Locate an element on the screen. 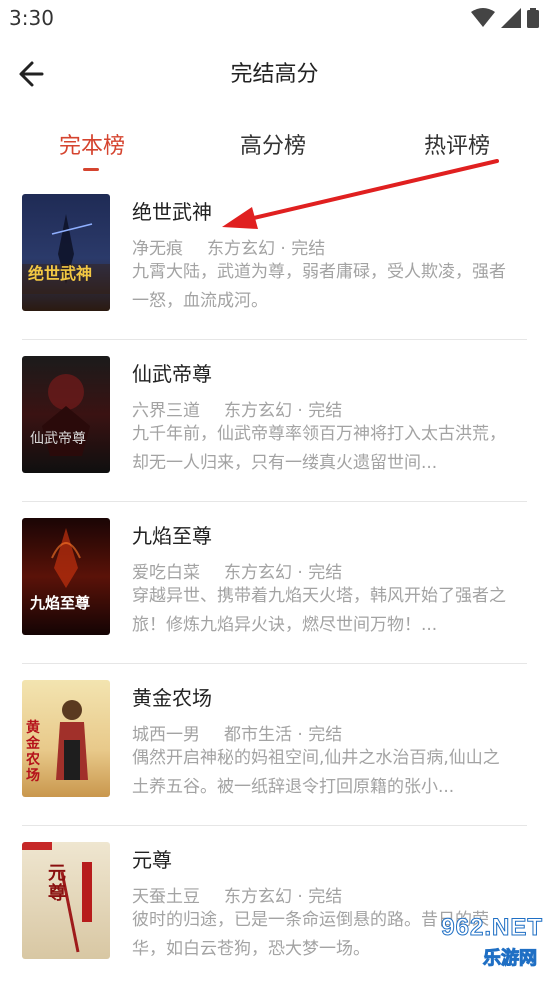 The width and height of the screenshot is (549, 988). cover-title: 黄金农场 is located at coordinates (33, 752).